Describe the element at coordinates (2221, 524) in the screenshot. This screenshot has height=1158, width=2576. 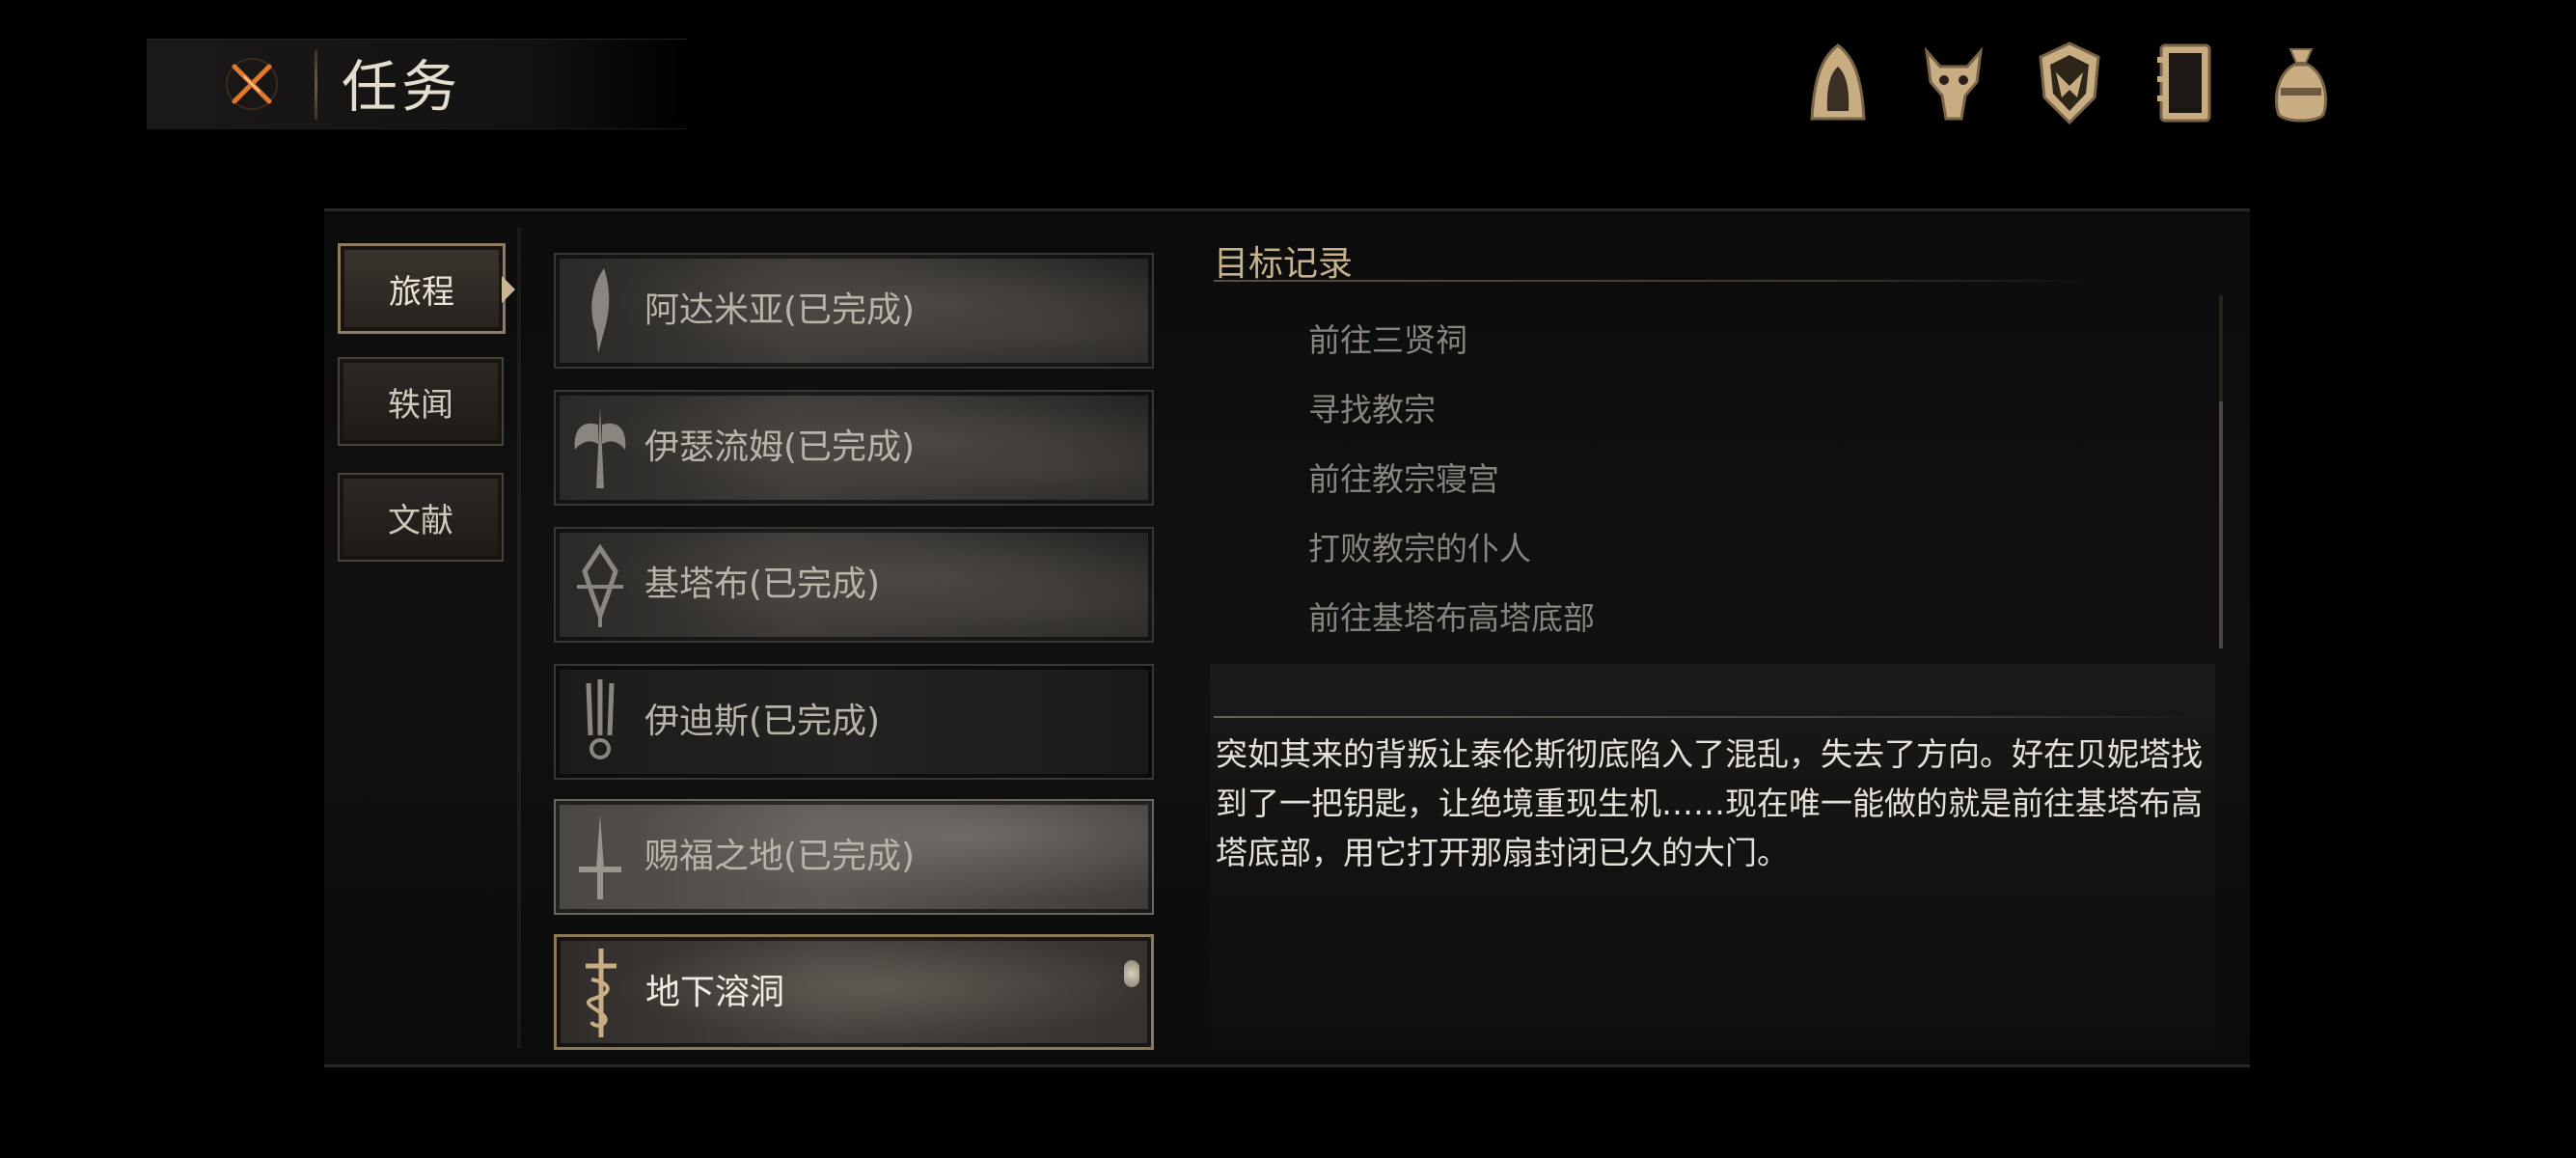
I see `objectives-scroll-thumb` at that location.